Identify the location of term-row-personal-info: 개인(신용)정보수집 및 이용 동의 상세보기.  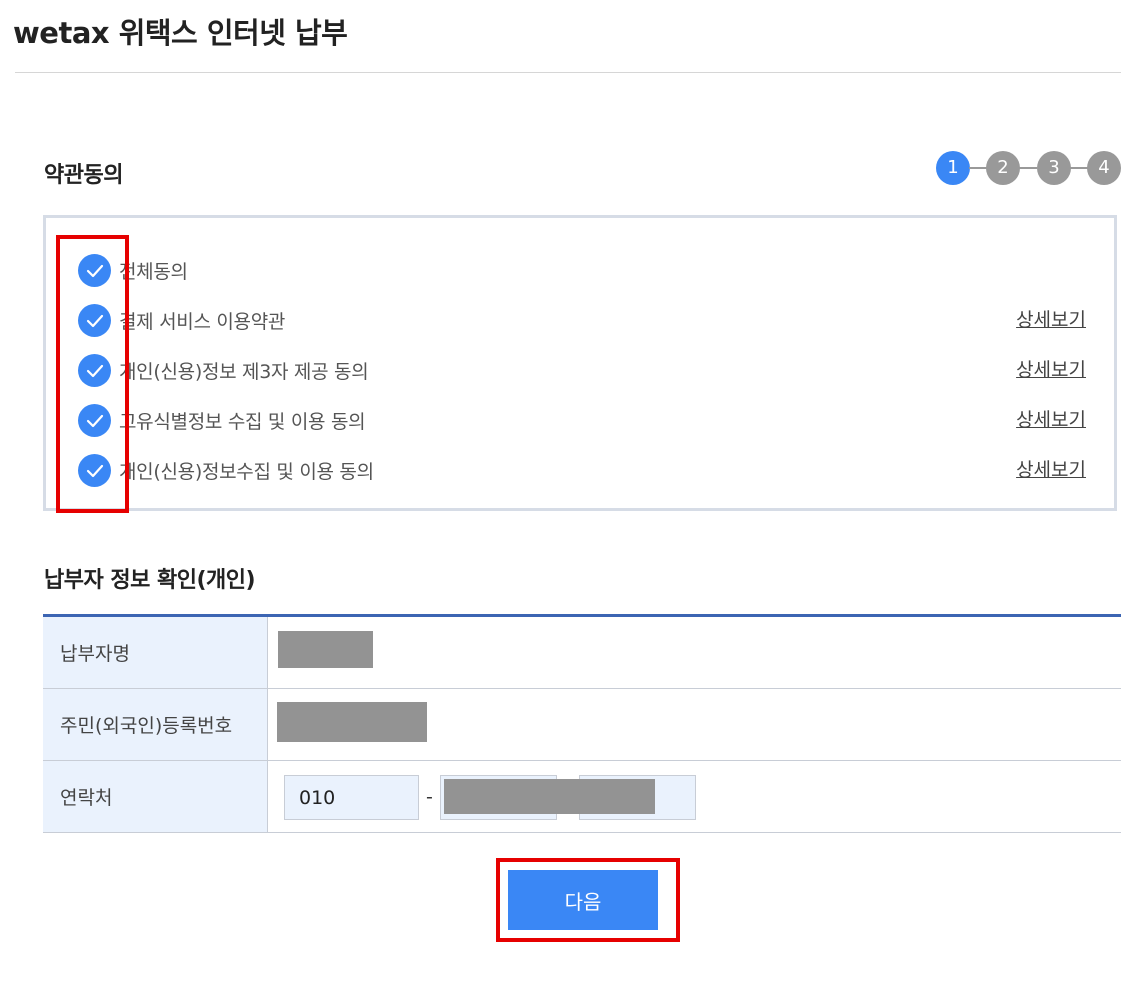
(580, 474).